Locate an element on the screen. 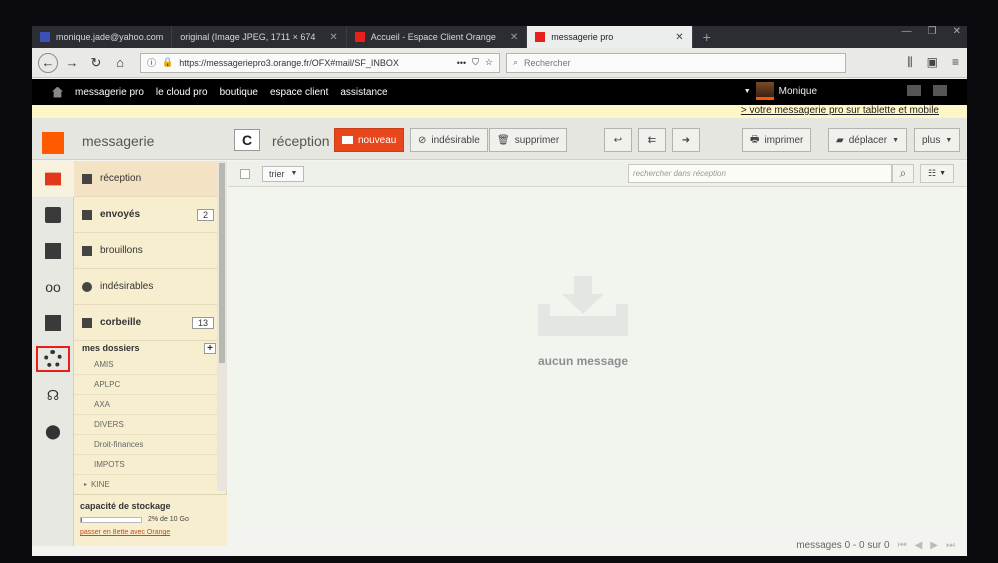  select-all-checkbox is located at coordinates (245, 173).